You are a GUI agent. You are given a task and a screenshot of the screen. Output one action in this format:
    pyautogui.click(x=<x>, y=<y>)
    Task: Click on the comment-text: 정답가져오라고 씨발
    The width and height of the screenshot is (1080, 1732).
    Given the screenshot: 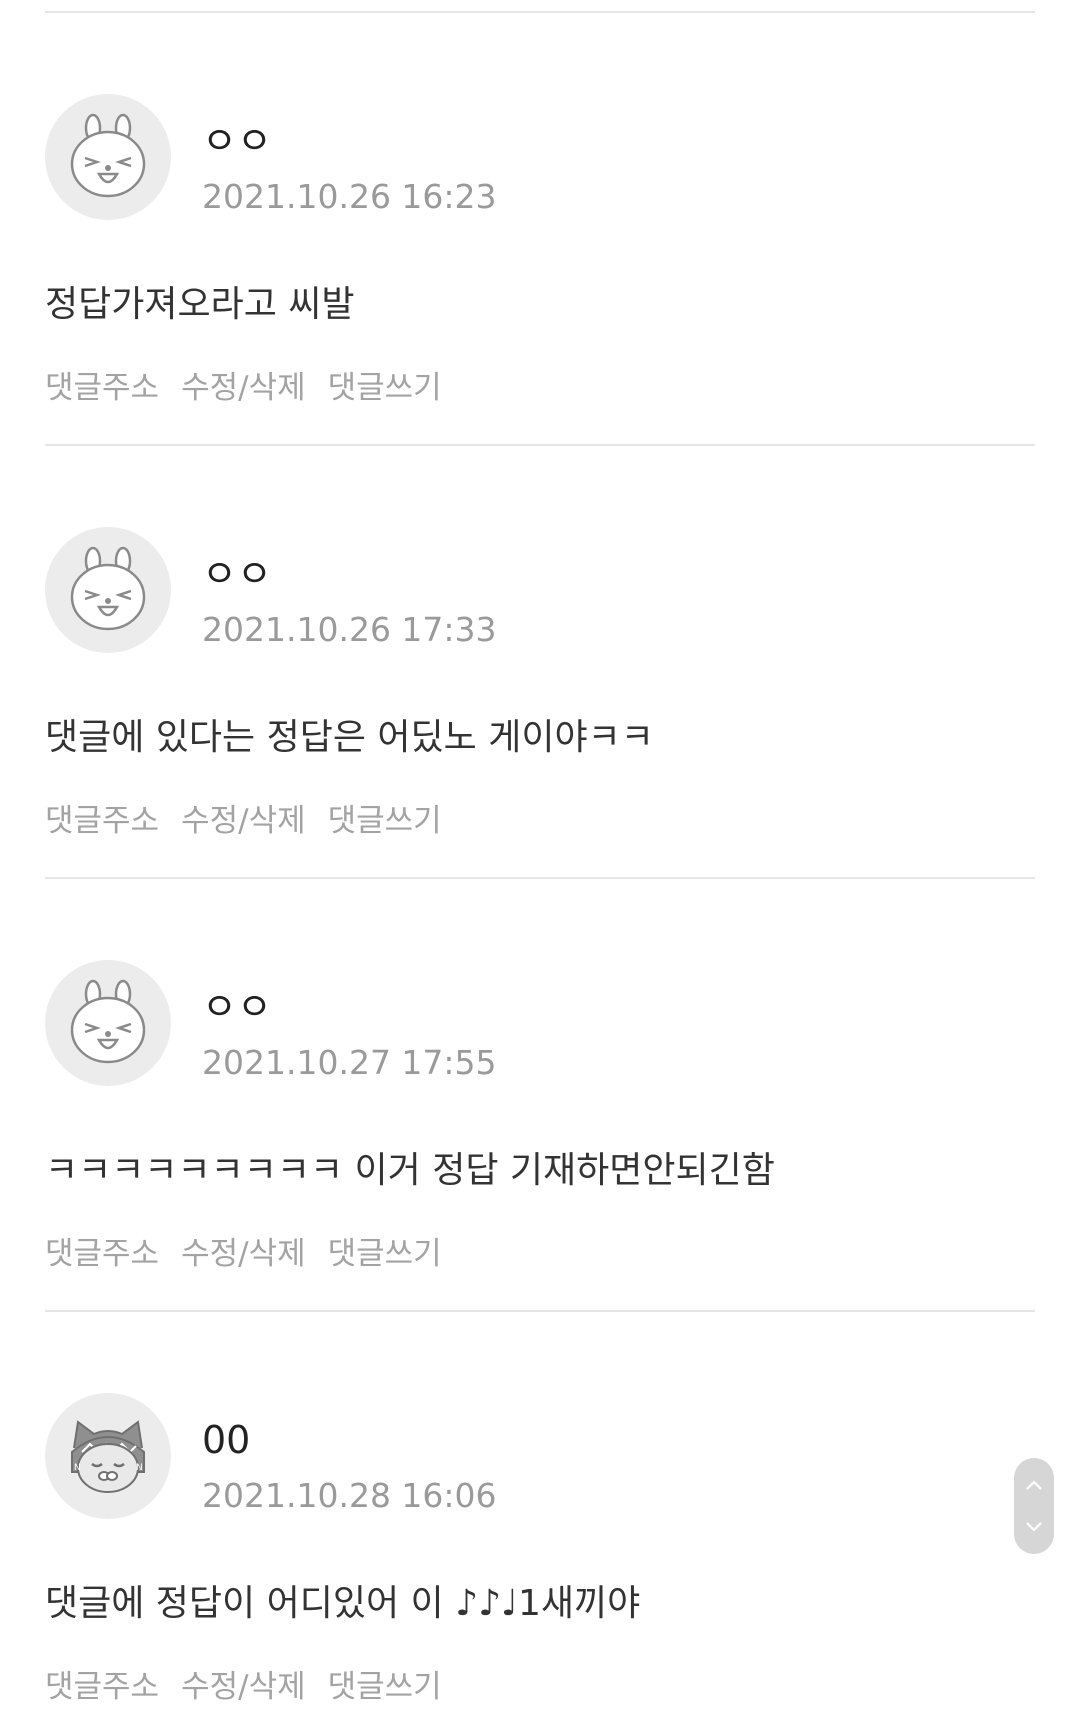 What is the action you would take?
    pyautogui.click(x=200, y=304)
    